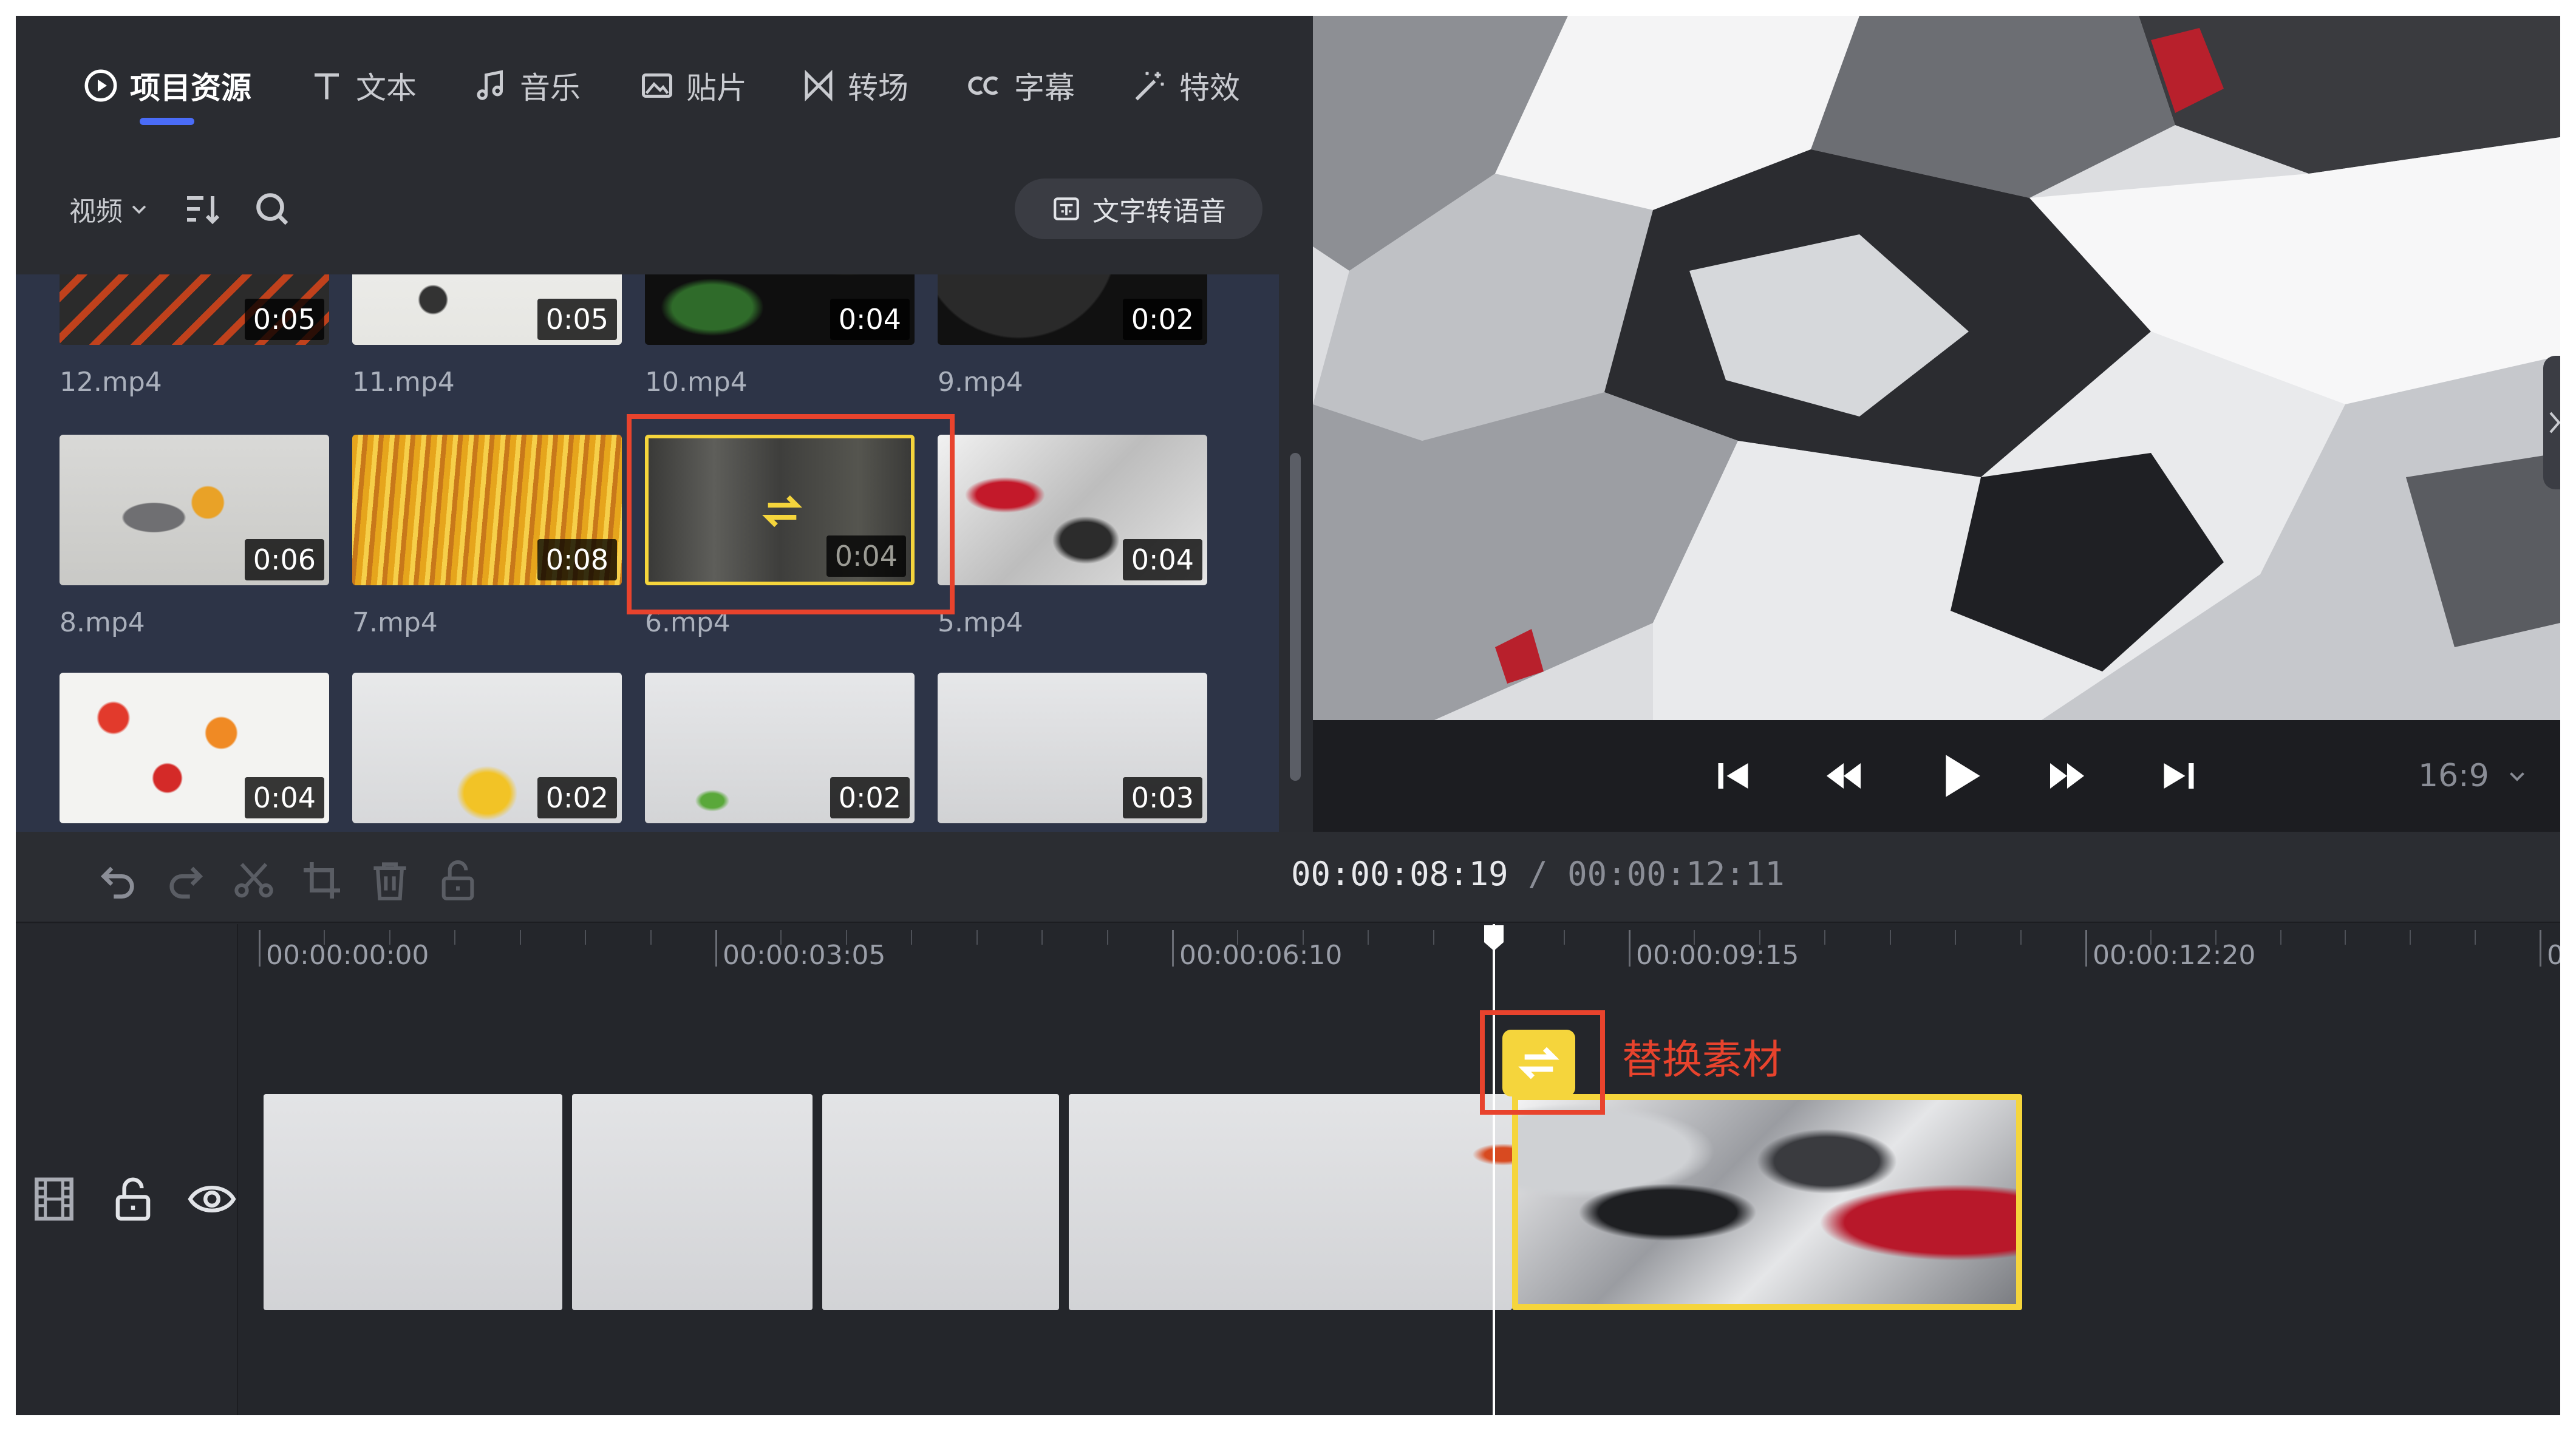 The height and width of the screenshot is (1431, 2576). Describe the element at coordinates (2068, 775) in the screenshot. I see `fast-forward-icon` at that location.